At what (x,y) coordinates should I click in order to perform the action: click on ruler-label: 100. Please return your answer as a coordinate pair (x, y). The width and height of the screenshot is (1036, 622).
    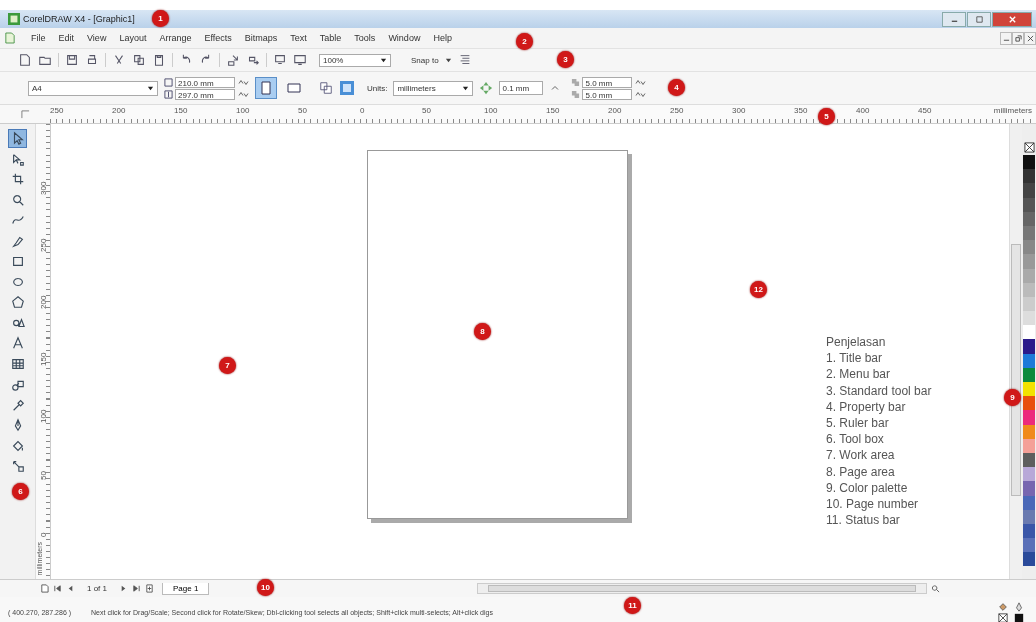
    Looking at the image, I should click on (491, 110).